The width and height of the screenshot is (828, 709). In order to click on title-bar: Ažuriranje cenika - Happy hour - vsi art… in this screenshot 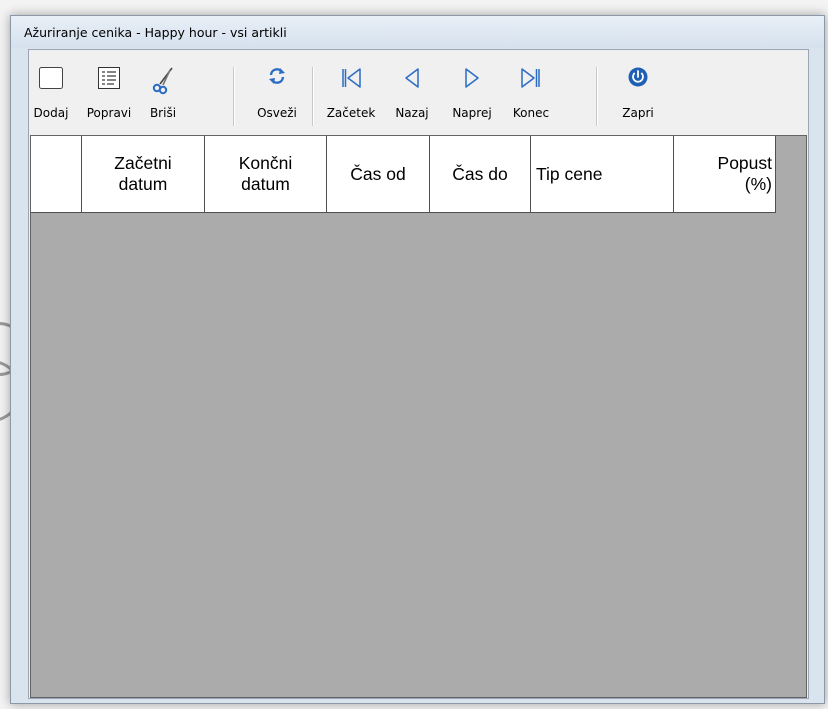, I will do `click(417, 32)`.